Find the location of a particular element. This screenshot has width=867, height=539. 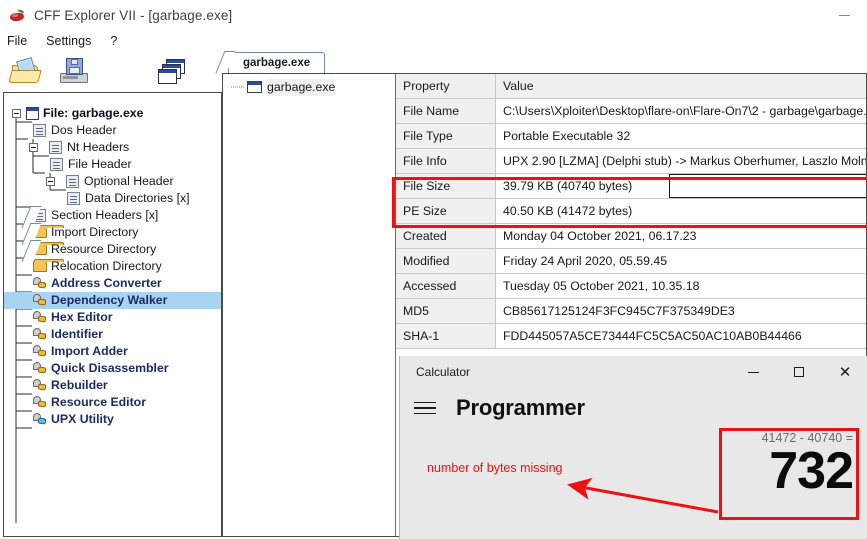

tab-garbage-exe: garbage.exe is located at coordinates (277, 62).